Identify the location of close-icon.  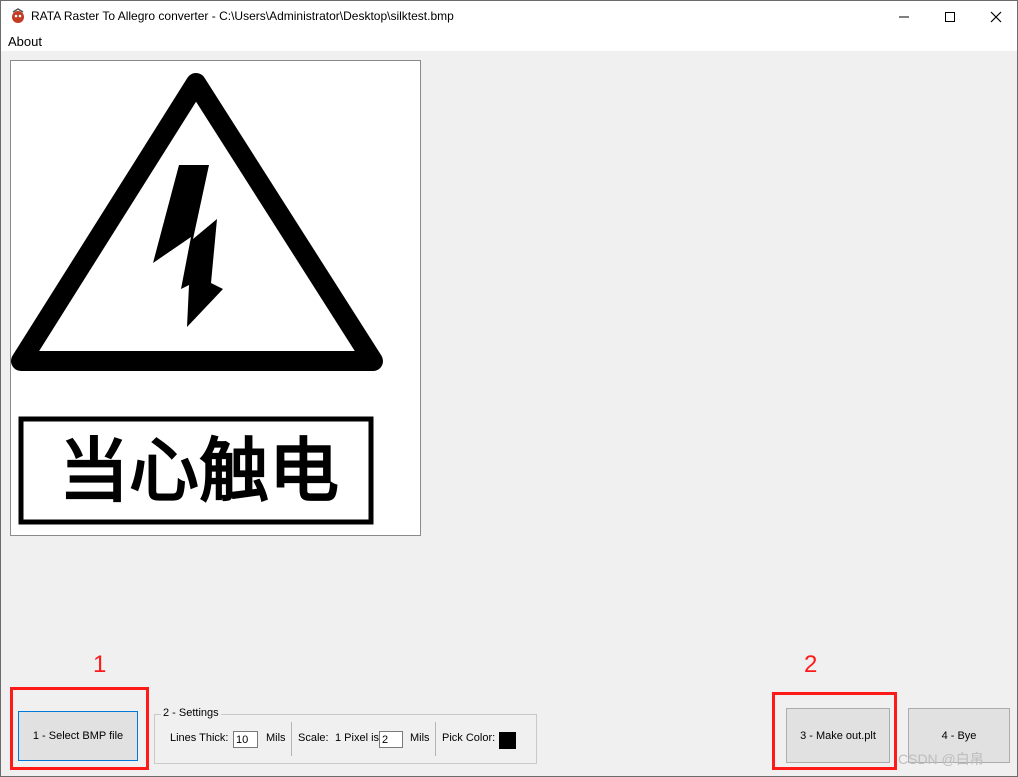
(996, 16).